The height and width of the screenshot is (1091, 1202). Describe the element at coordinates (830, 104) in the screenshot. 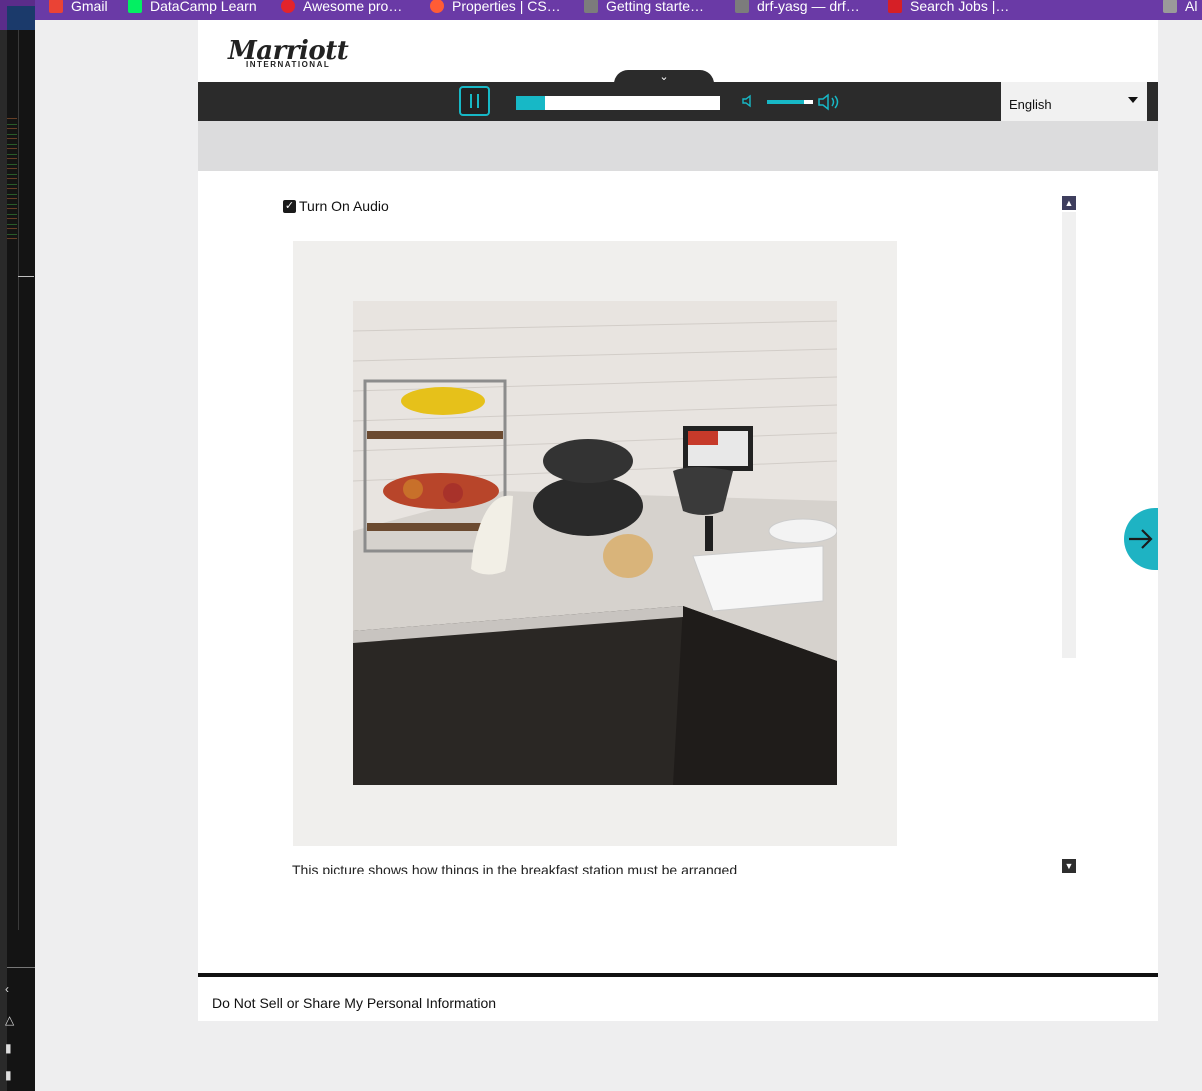

I see `speaker-loud-icon` at that location.